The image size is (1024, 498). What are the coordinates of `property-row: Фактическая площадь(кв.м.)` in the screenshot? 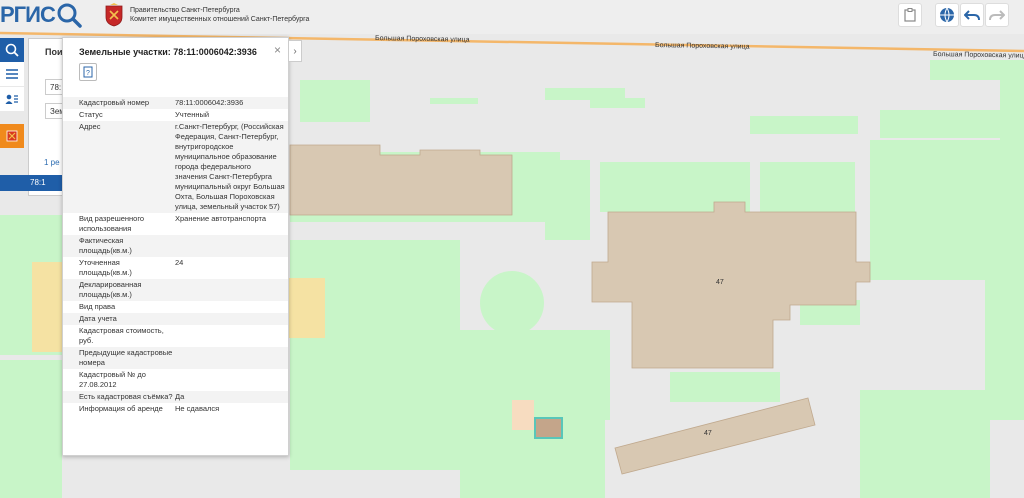 It's located at (175, 246).